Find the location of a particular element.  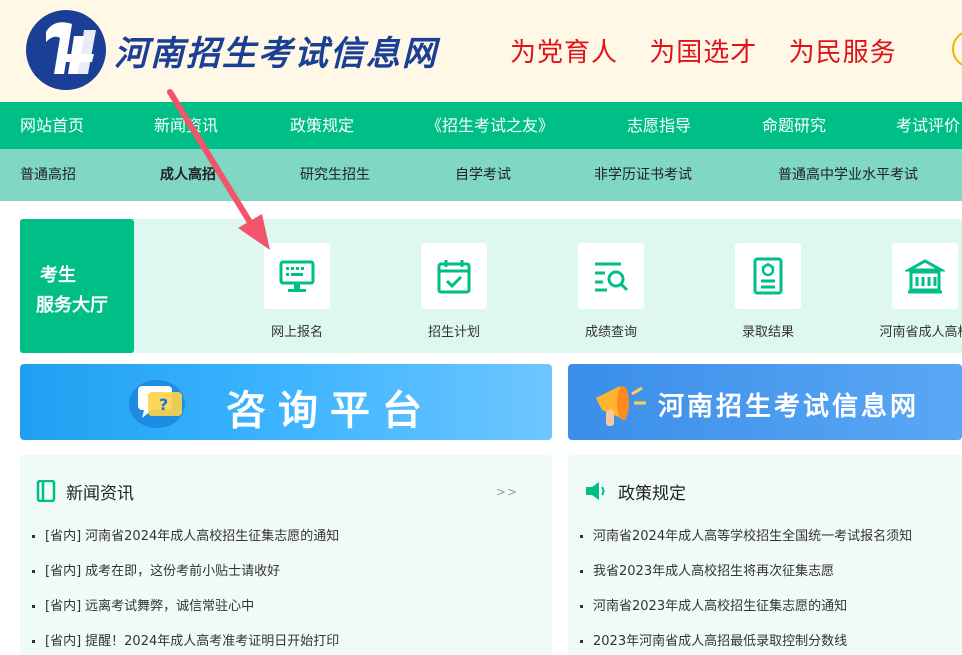

consult-platform-banner: ? 咨询平台 is located at coordinates (286, 402).